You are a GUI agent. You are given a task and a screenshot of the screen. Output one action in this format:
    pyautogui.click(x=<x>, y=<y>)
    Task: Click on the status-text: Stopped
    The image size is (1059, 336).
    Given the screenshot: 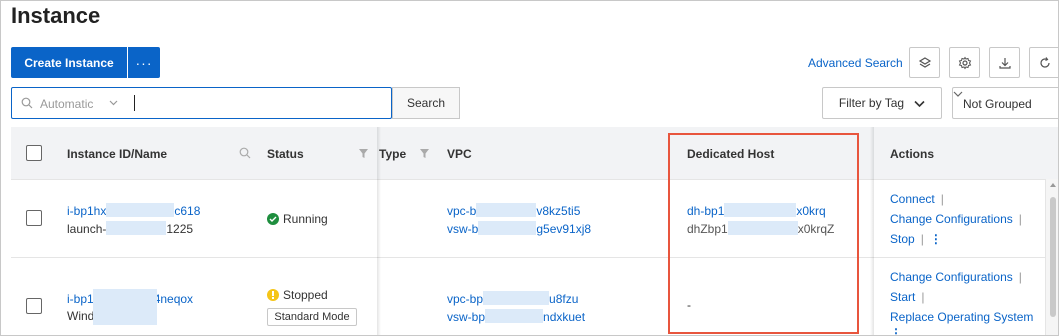 What is the action you would take?
    pyautogui.click(x=305, y=295)
    